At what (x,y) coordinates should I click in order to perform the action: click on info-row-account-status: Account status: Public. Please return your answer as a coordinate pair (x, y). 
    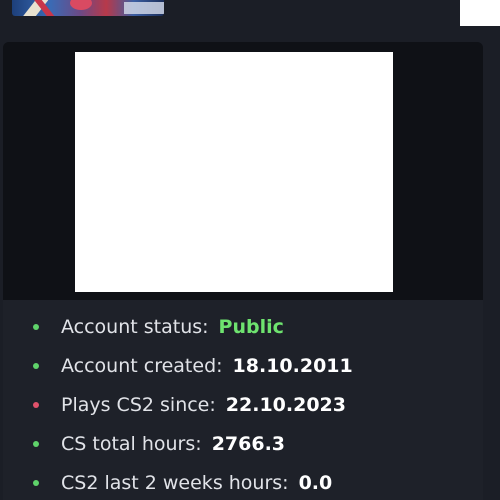
    Looking at the image, I should click on (143, 327).